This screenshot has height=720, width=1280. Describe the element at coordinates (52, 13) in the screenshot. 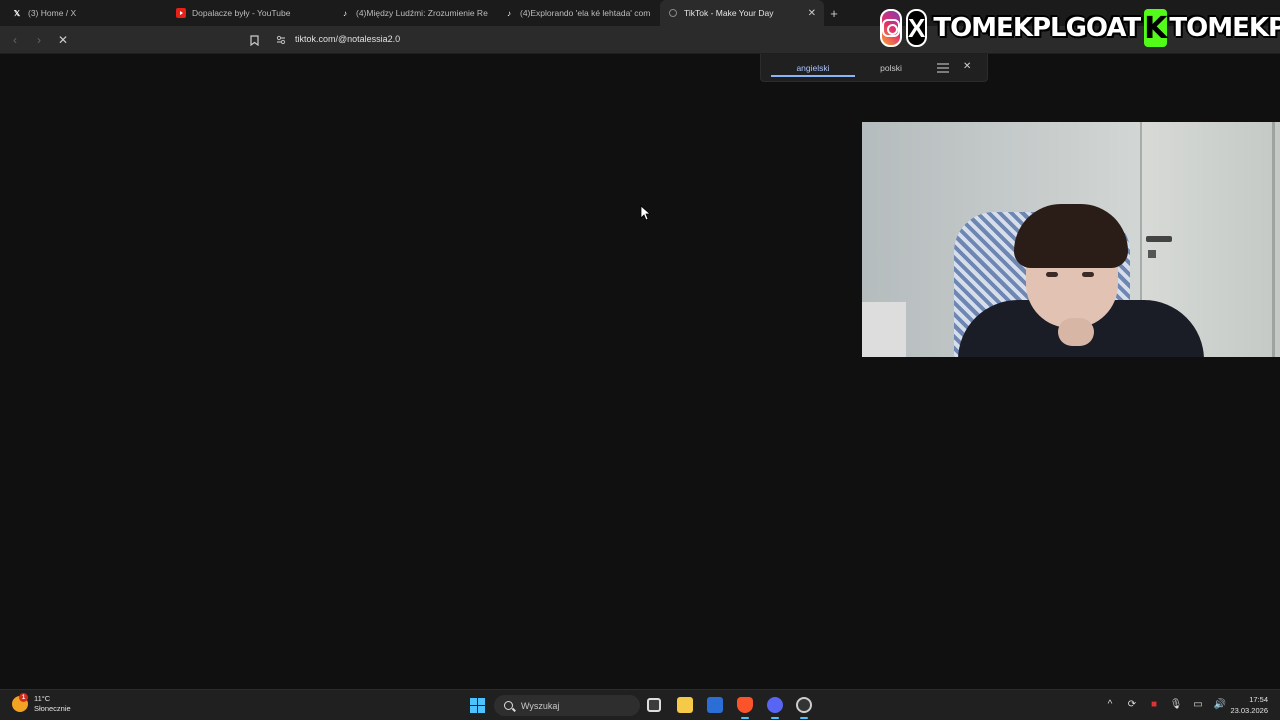

I see `tab-title: (3) Home / X` at that location.